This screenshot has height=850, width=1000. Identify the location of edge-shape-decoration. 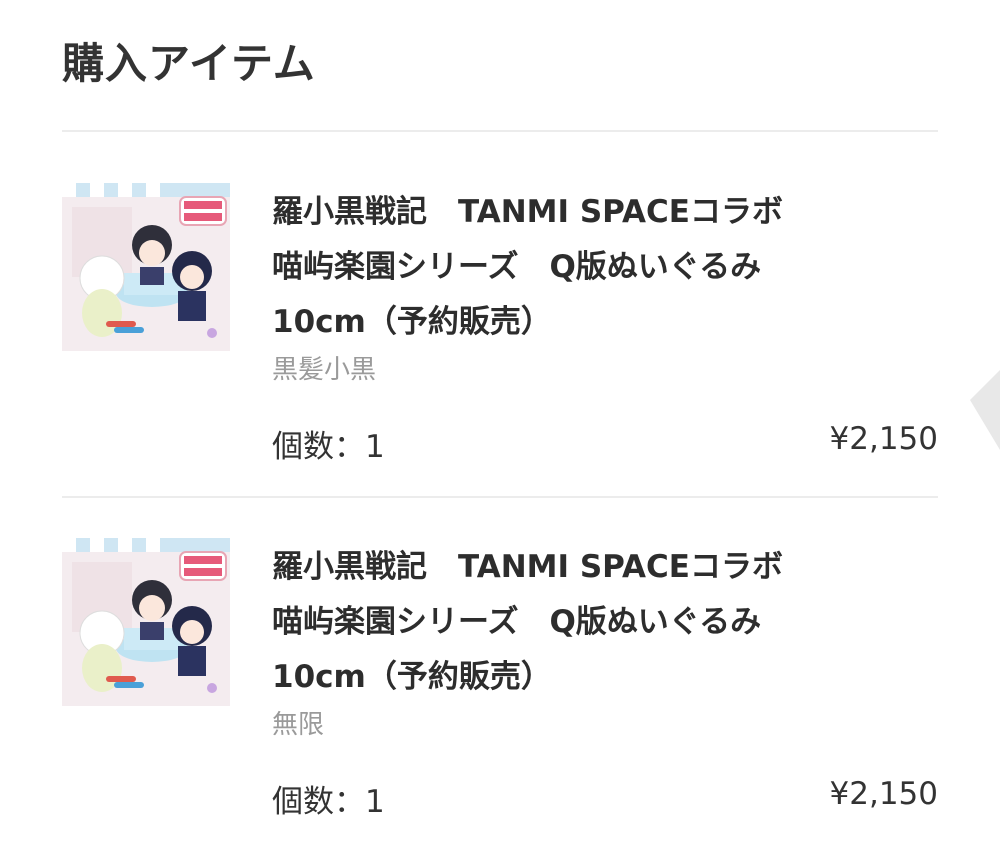
(985, 410).